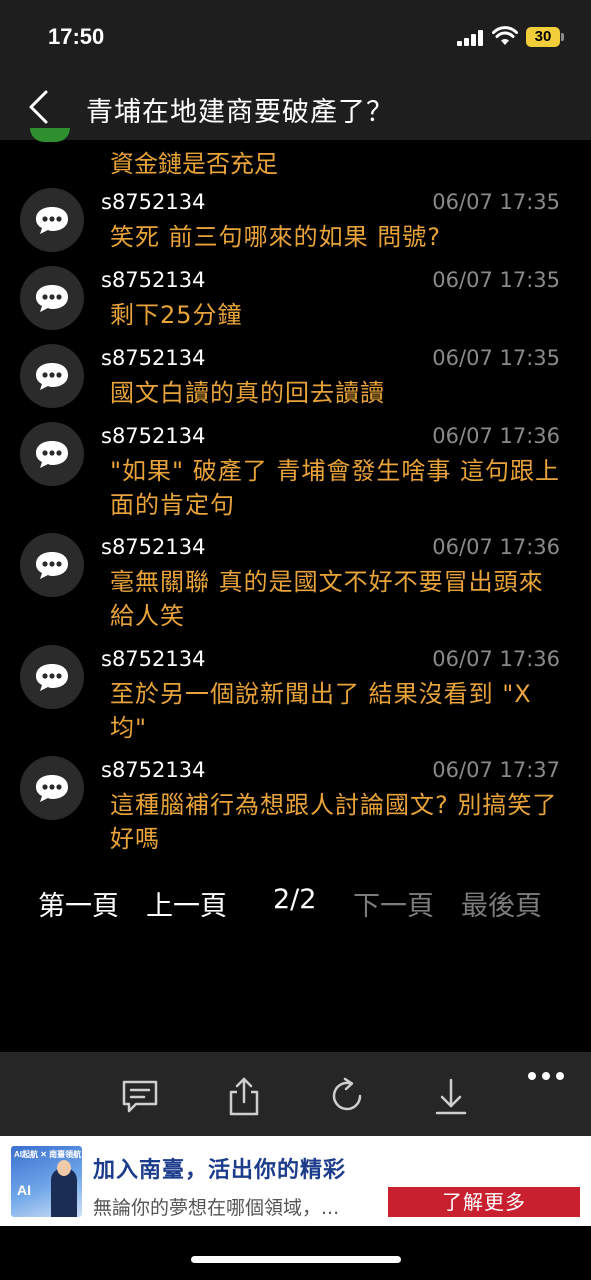 The image size is (591, 1280). I want to click on nav-header: 青埔在地建商要破產了？, so click(295, 107).